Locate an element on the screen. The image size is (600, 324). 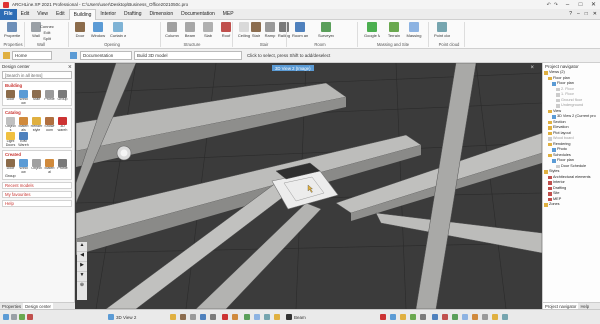
ribbon-button-6: Beam is located at coordinates (190, 30).